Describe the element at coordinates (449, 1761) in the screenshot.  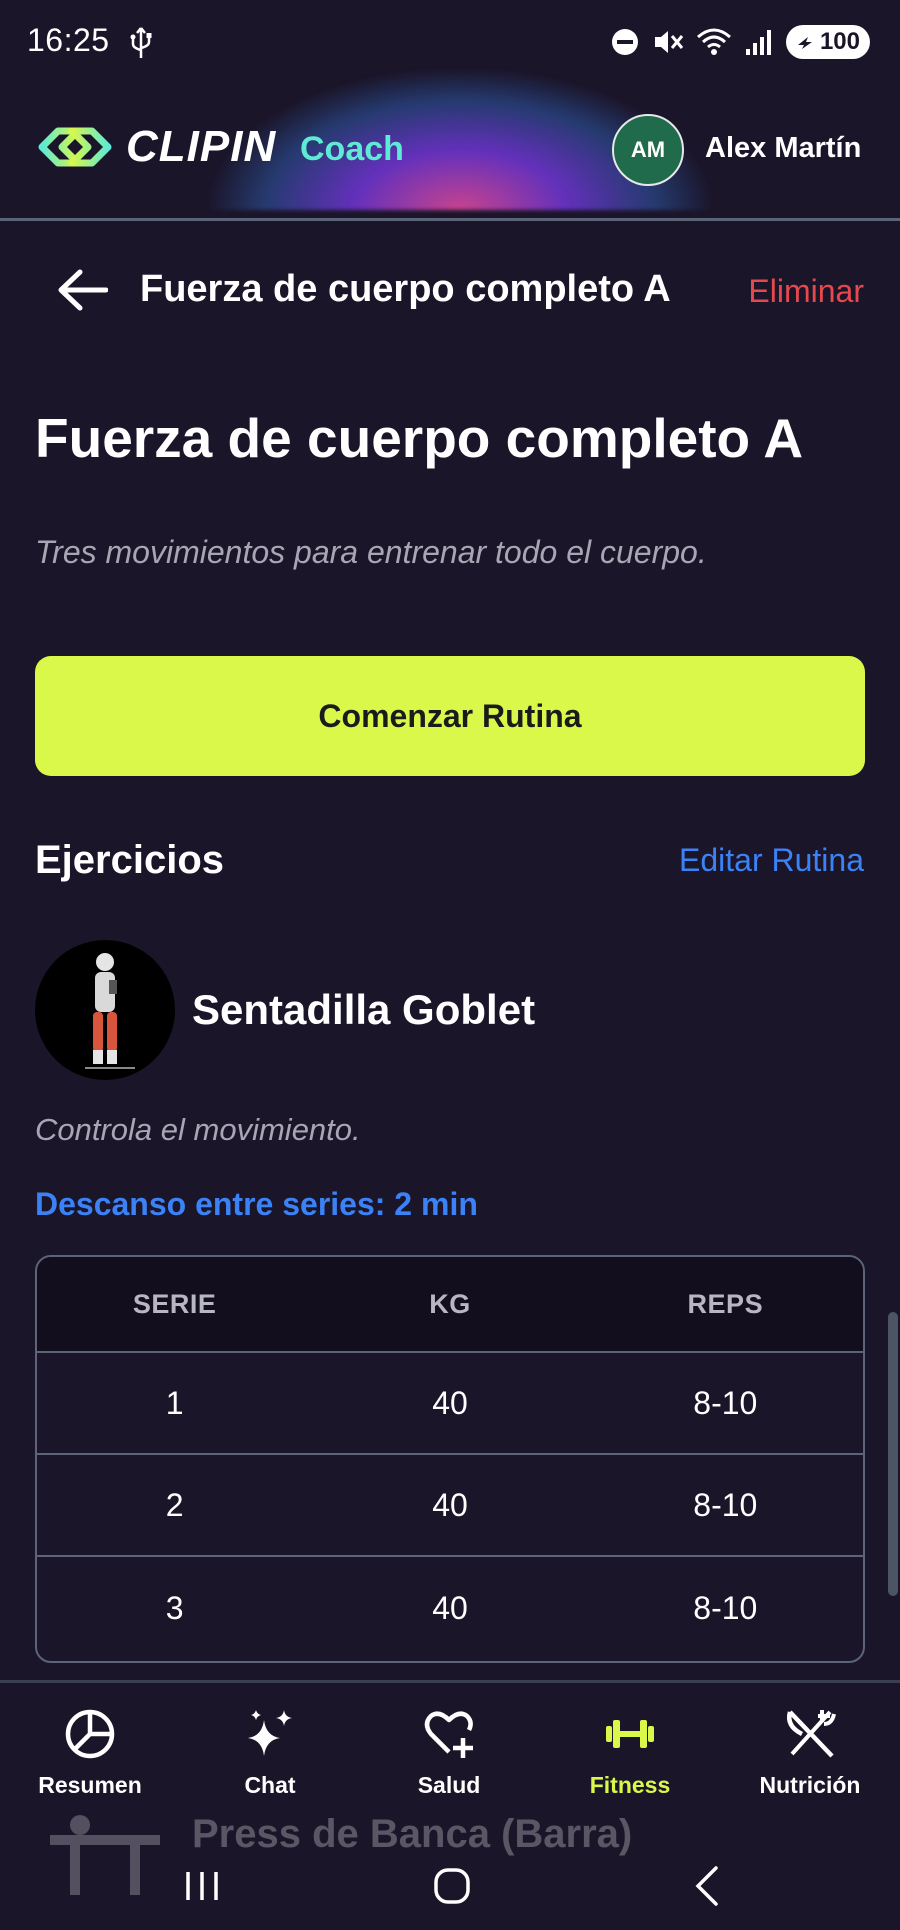
I see `nav-item-salud: Salud` at that location.